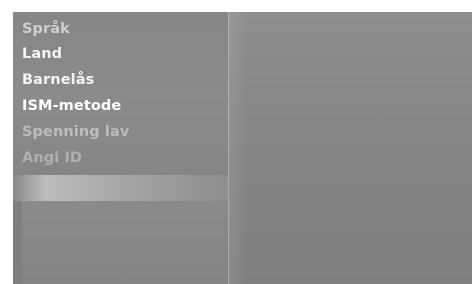  Describe the element at coordinates (125, 242) in the screenshot. I see `description-panel` at that location.